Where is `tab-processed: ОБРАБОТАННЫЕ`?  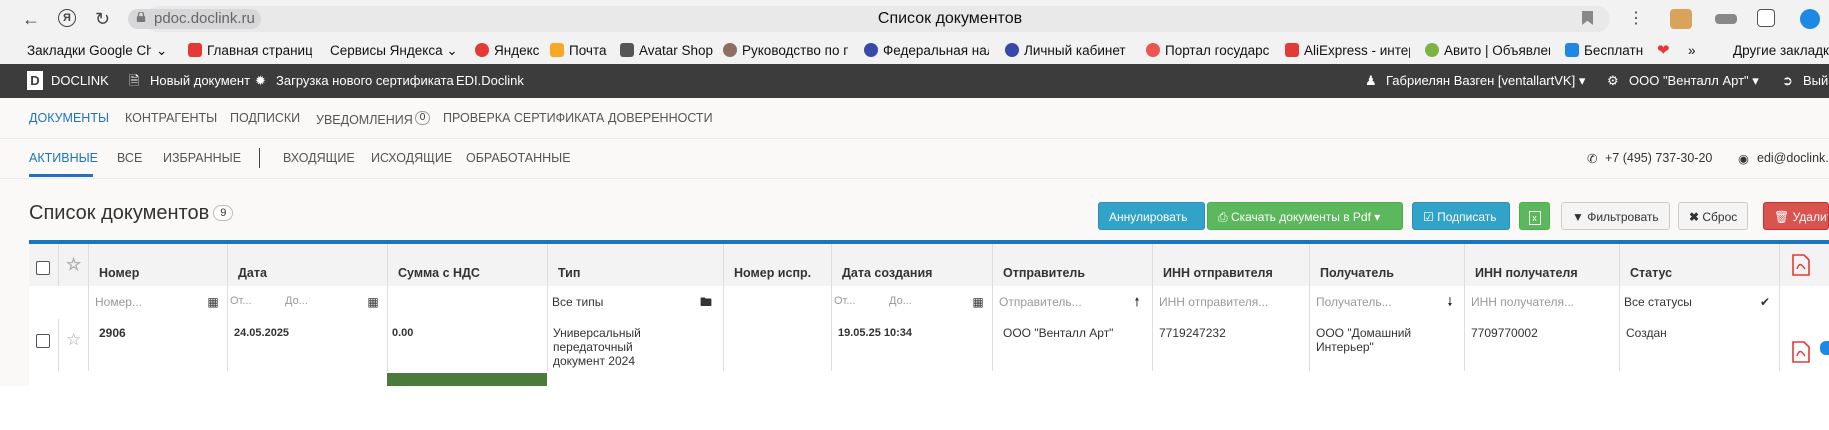
tab-processed: ОБРАБОТАННЫЕ is located at coordinates (518, 158).